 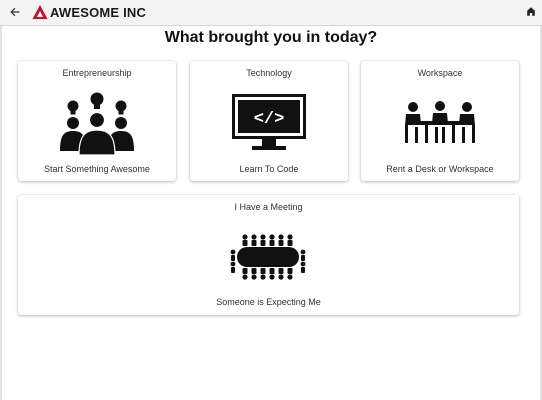 I want to click on card-subtitle: Rent a Desk or Workspace, so click(x=440, y=169).